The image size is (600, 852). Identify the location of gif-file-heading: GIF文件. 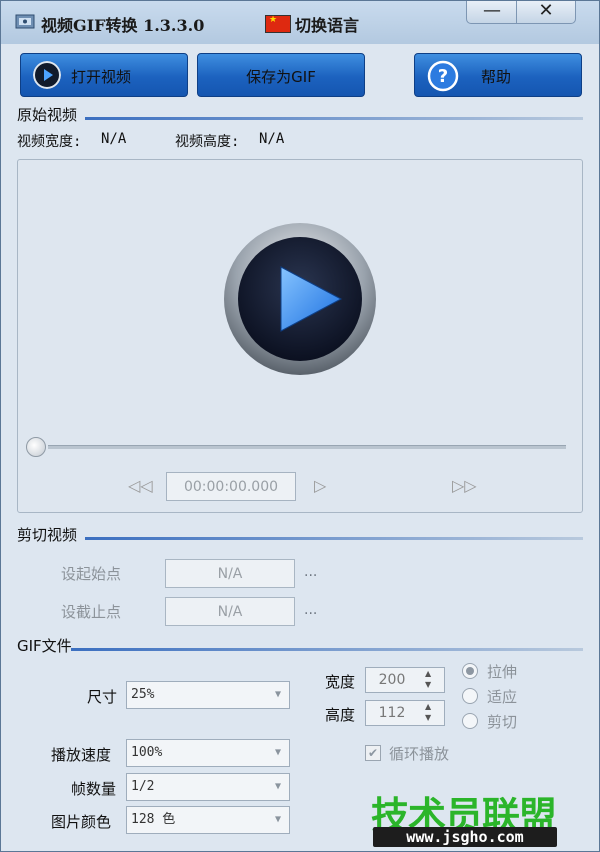
(44, 646).